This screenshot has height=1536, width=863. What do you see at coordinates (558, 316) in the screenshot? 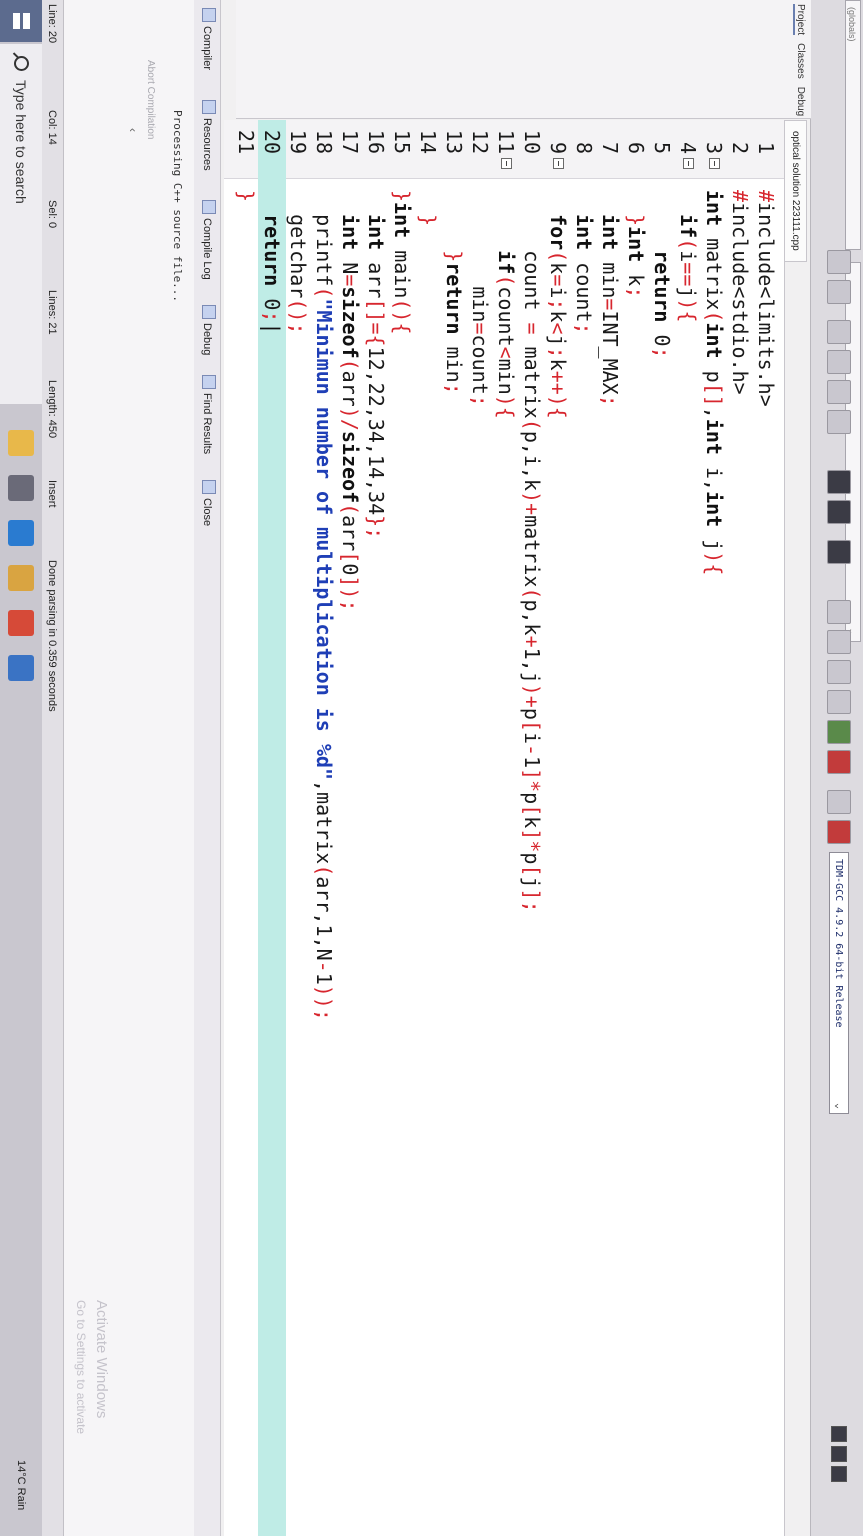
I see `code-text: for(k=i;k<j;k++){` at bounding box center [558, 316].